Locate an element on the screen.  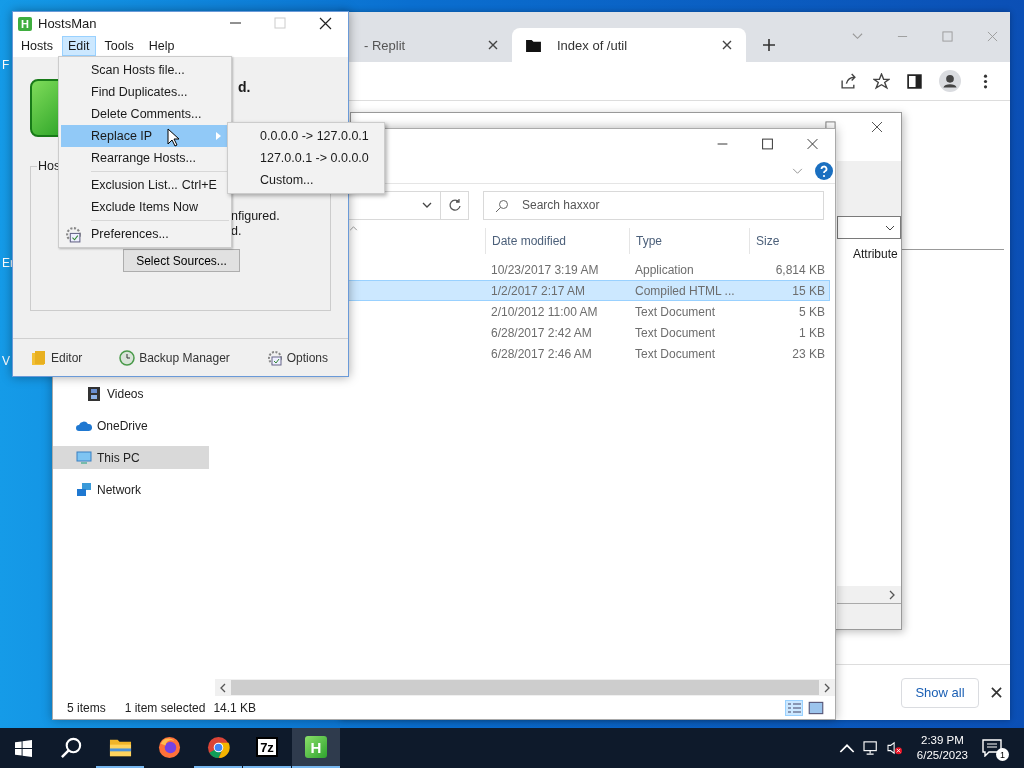
toolbar-button: Options is located at coordinates (297, 357).